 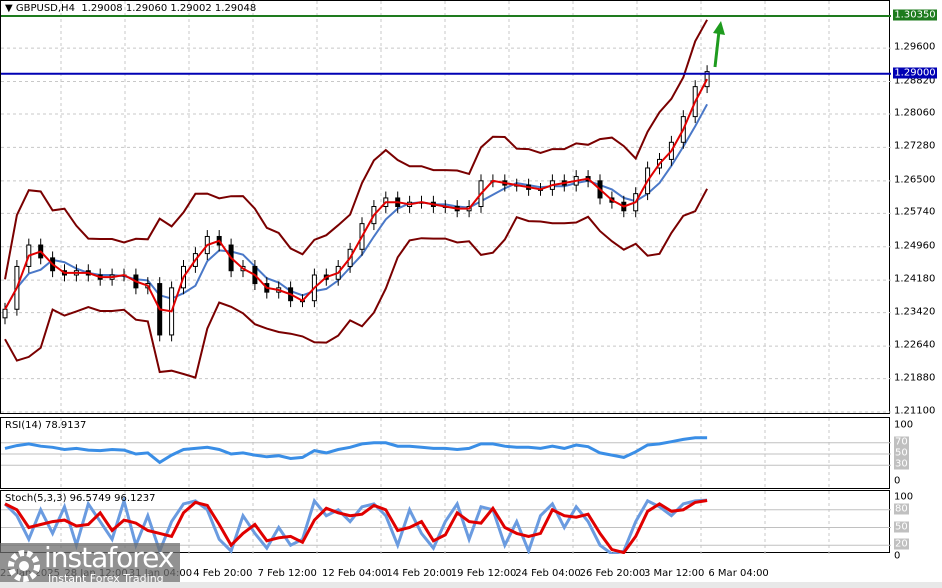 What do you see at coordinates (10, 8) in the screenshot?
I see `dropdown-icon: ▼` at bounding box center [10, 8].